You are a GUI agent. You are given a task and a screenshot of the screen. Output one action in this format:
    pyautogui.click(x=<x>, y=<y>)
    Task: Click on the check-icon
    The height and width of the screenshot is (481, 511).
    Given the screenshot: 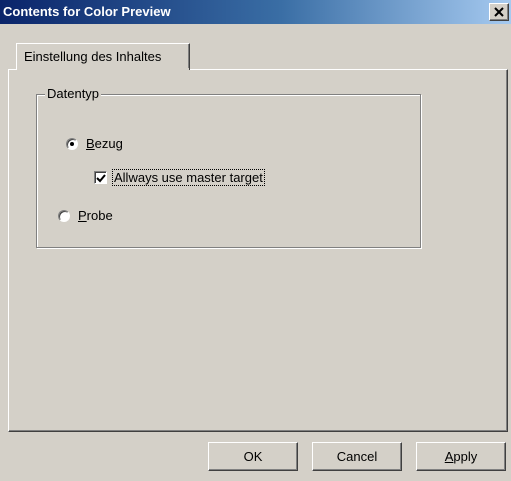 What is the action you would take?
    pyautogui.click(x=101, y=178)
    